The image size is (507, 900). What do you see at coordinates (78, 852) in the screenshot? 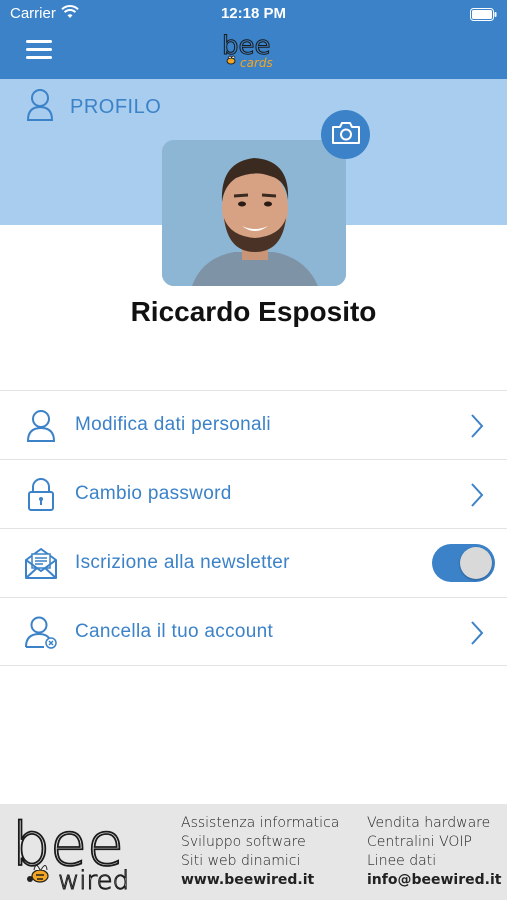
I see `beewired-logo: bee wired` at bounding box center [78, 852].